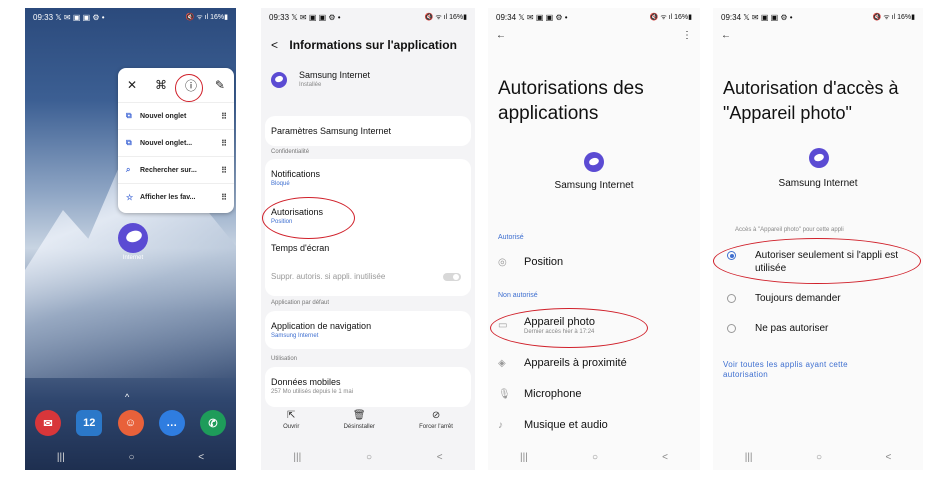 This screenshot has height=485, width=937. What do you see at coordinates (792, 328) in the screenshot?
I see `option-label: Ne pas autoriser` at bounding box center [792, 328].